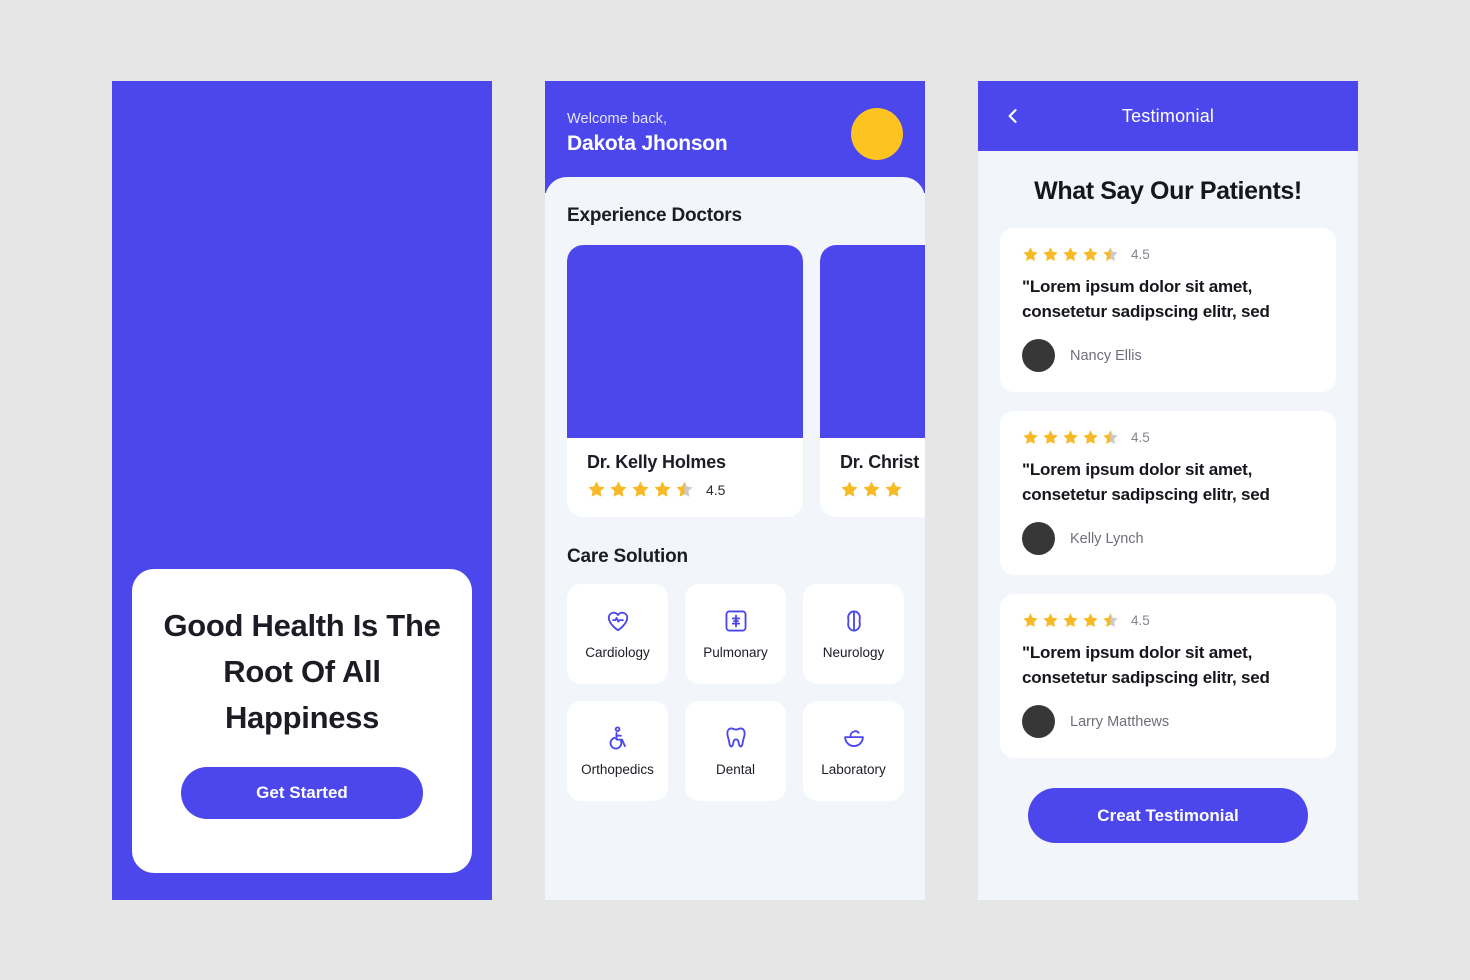 The width and height of the screenshot is (1470, 980). Describe the element at coordinates (1106, 355) in the screenshot. I see `author-name: Nancy Ellis` at that location.